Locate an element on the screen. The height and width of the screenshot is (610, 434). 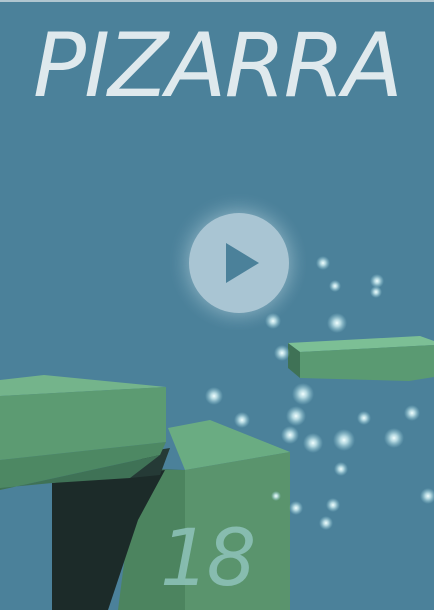
play-button is located at coordinates (239, 263).